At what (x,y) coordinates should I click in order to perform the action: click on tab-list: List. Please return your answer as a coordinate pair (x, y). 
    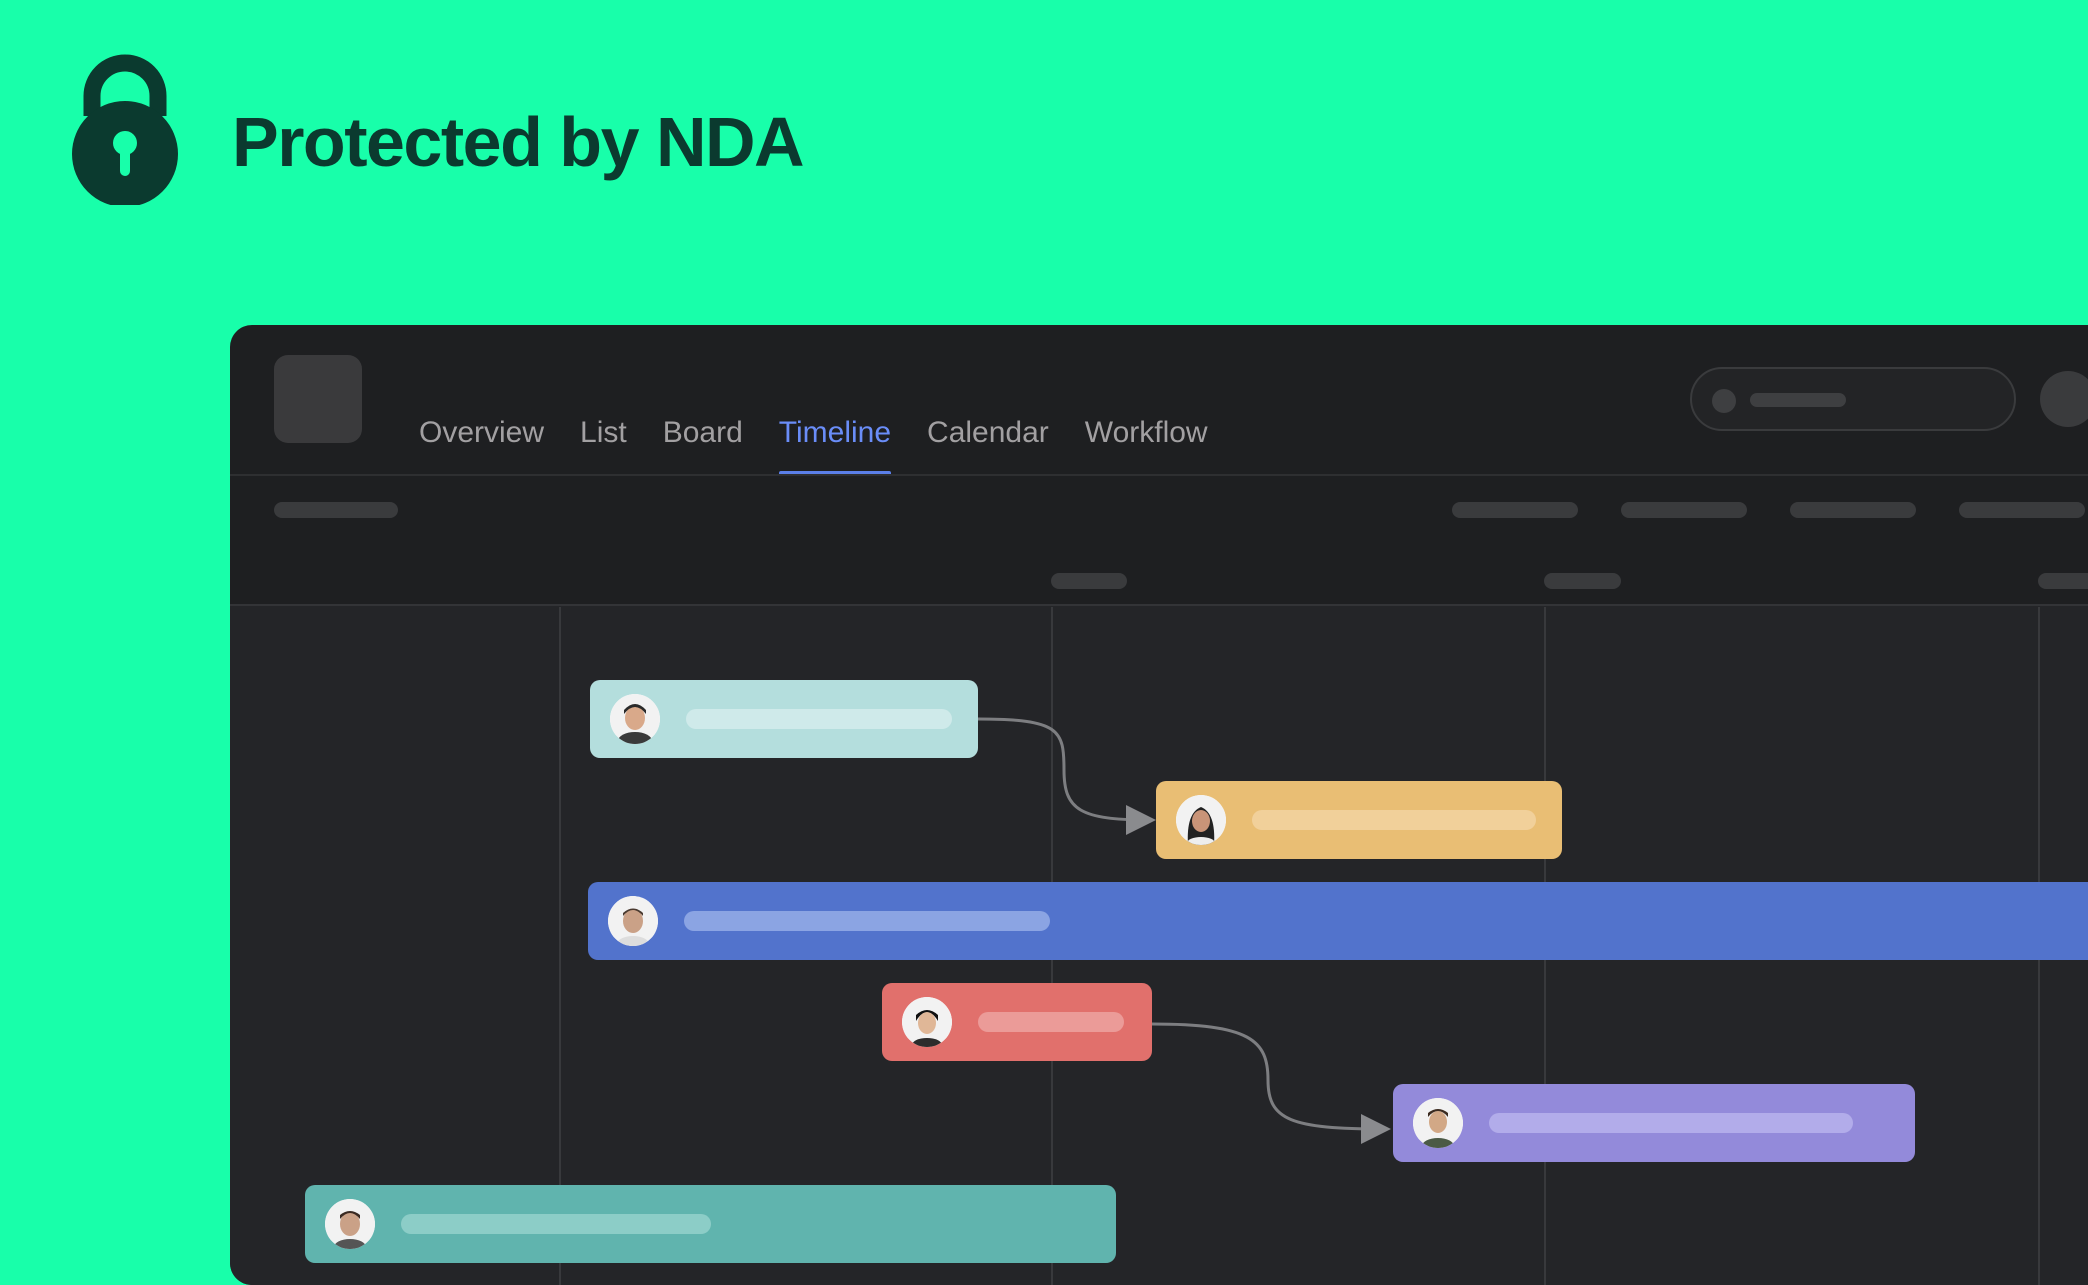
    Looking at the image, I should click on (603, 444).